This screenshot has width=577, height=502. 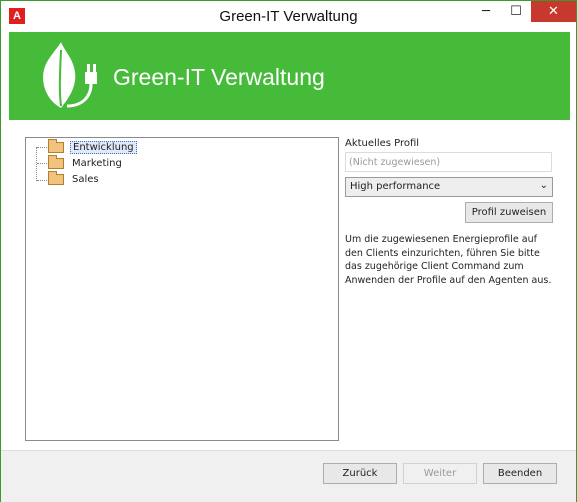 I want to click on next-button: Weiter, so click(x=440, y=473).